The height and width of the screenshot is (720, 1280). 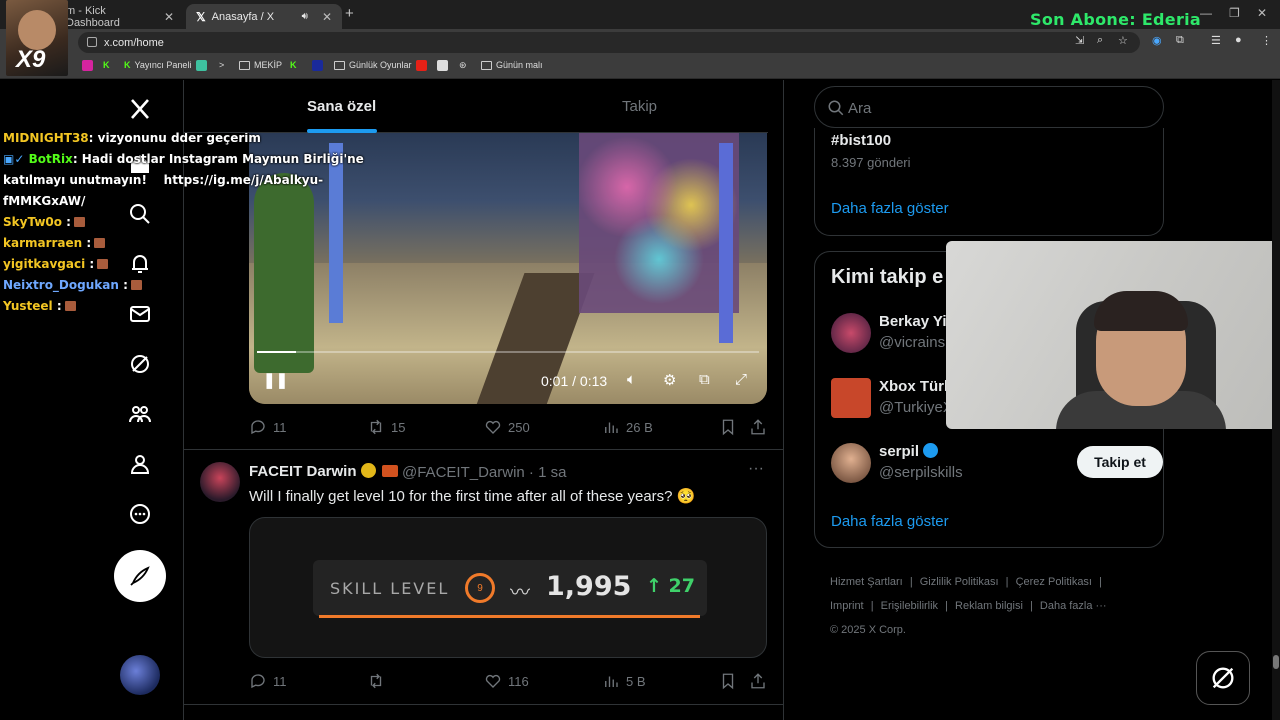 What do you see at coordinates (28, 306) in the screenshot?
I see `chat-user: Yusteel` at bounding box center [28, 306].